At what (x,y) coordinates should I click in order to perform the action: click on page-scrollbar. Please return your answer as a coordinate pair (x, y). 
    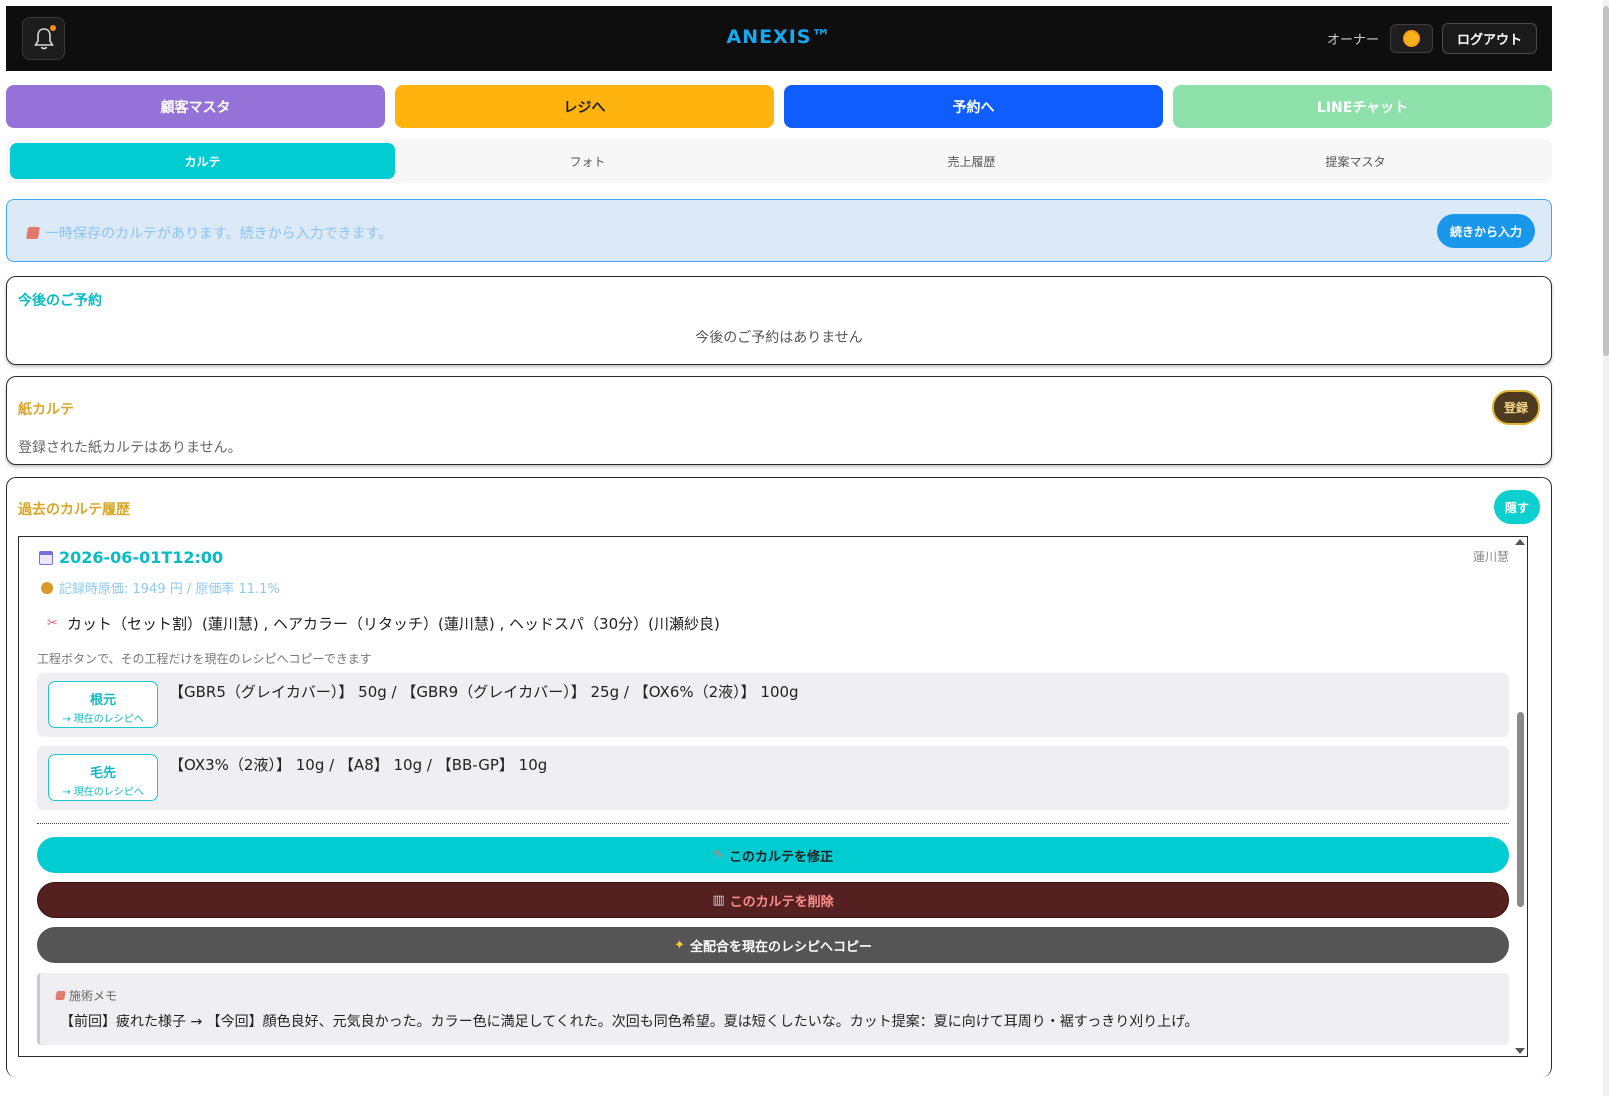
    Looking at the image, I should click on (1606, 548).